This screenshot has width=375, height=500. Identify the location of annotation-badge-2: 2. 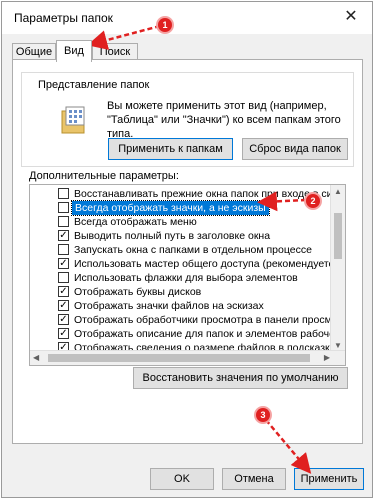
(313, 201).